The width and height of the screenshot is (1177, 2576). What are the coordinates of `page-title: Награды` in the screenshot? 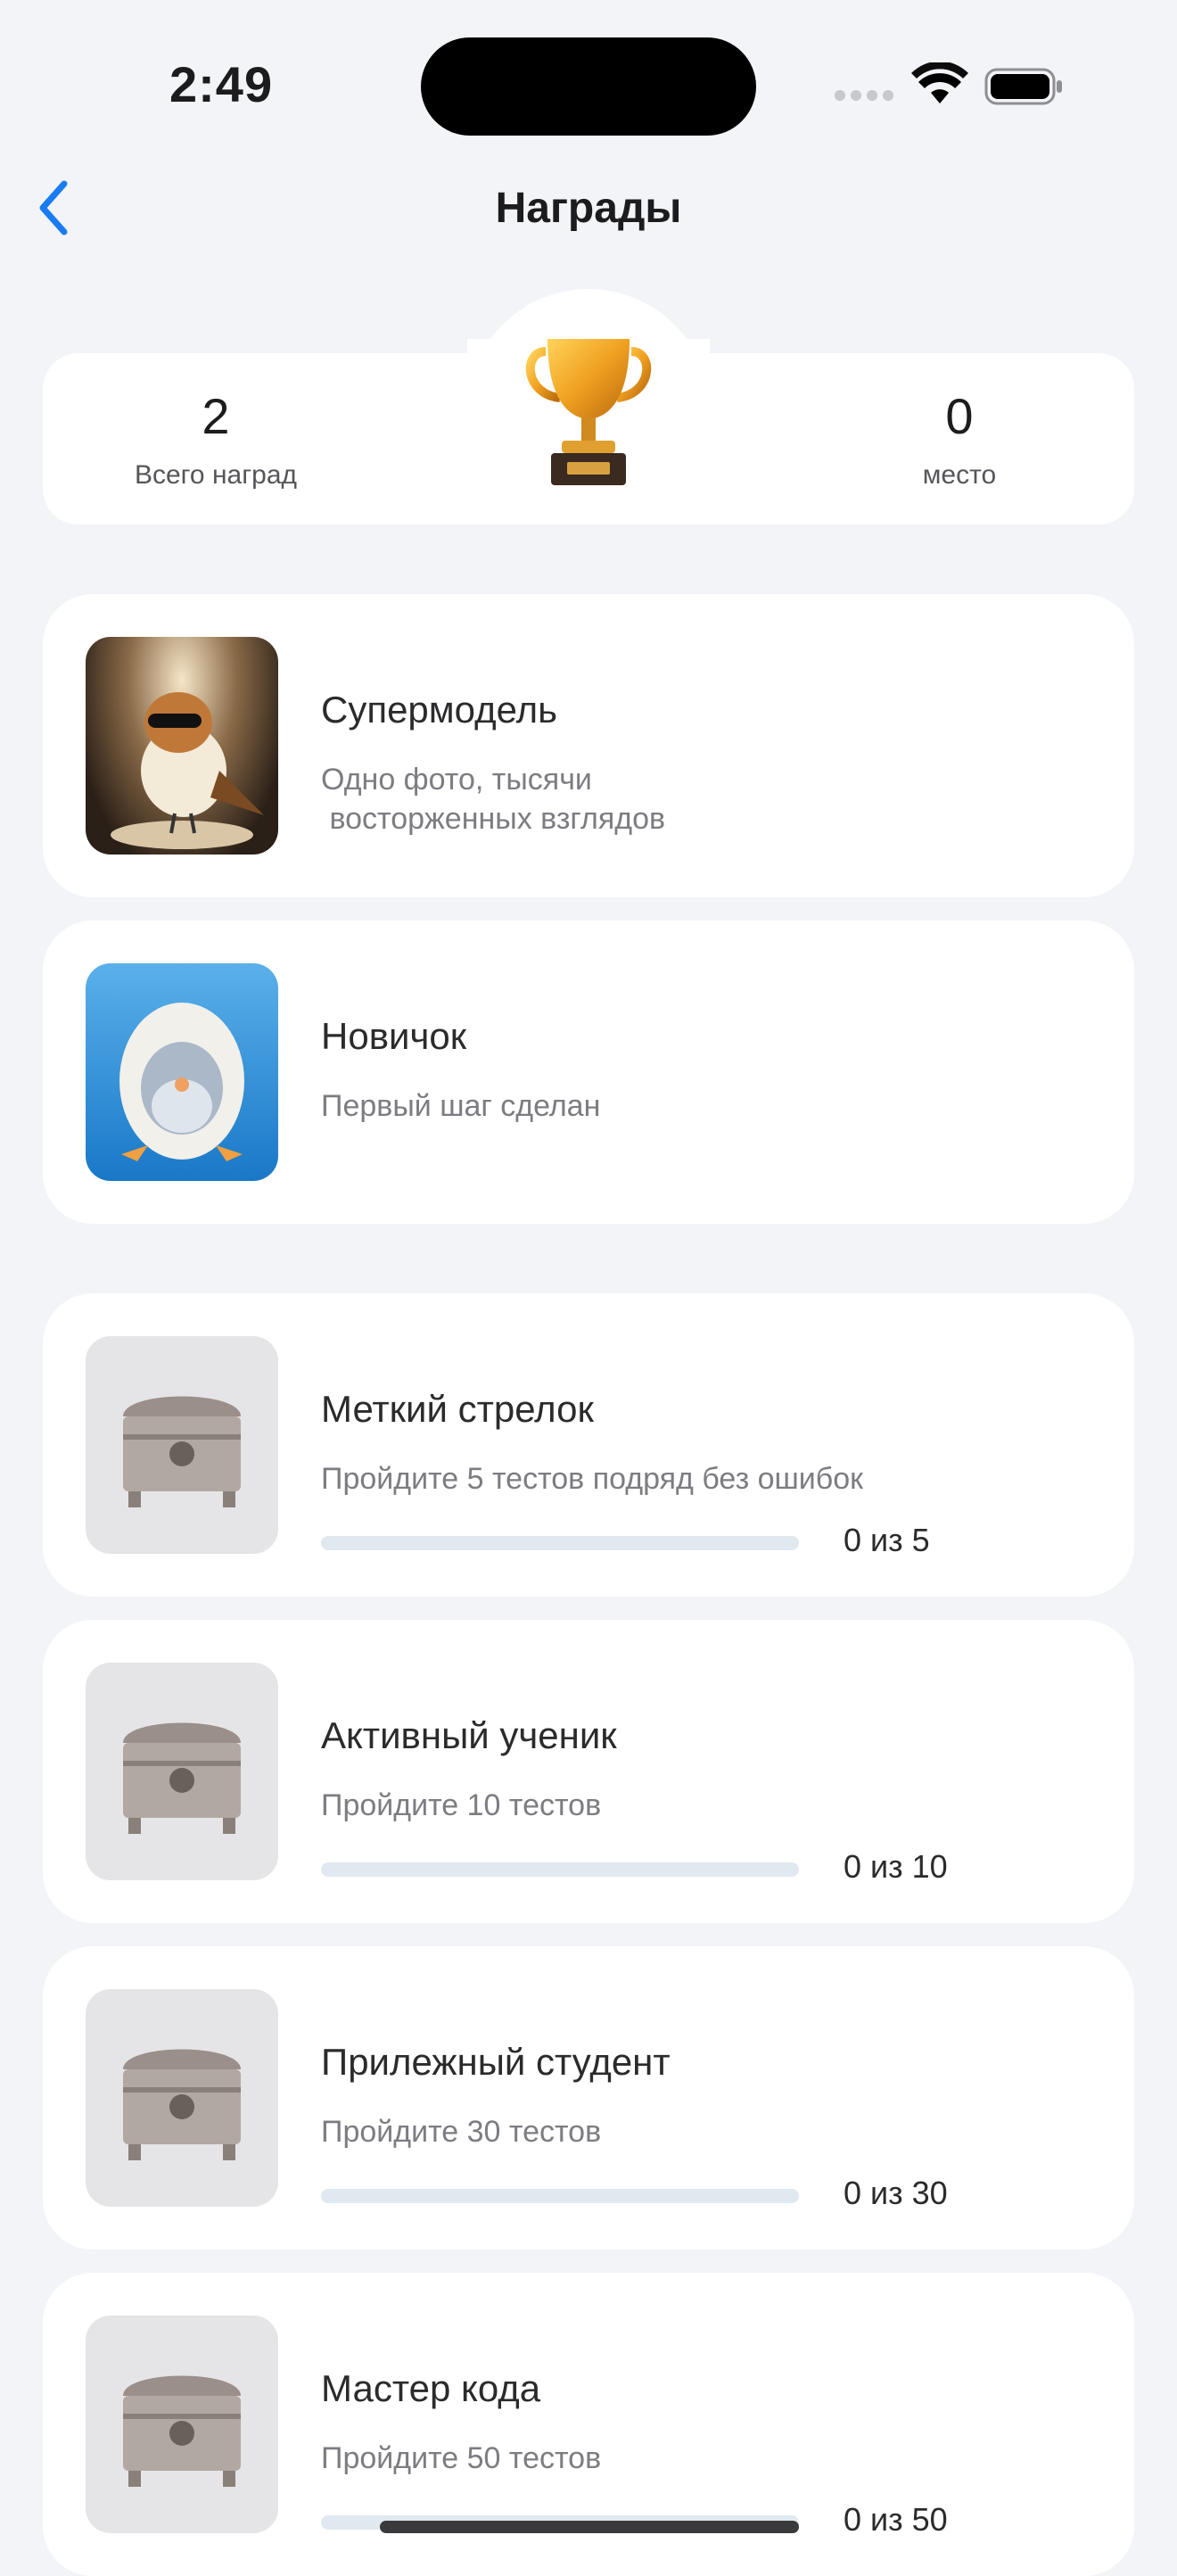 It's located at (588, 209).